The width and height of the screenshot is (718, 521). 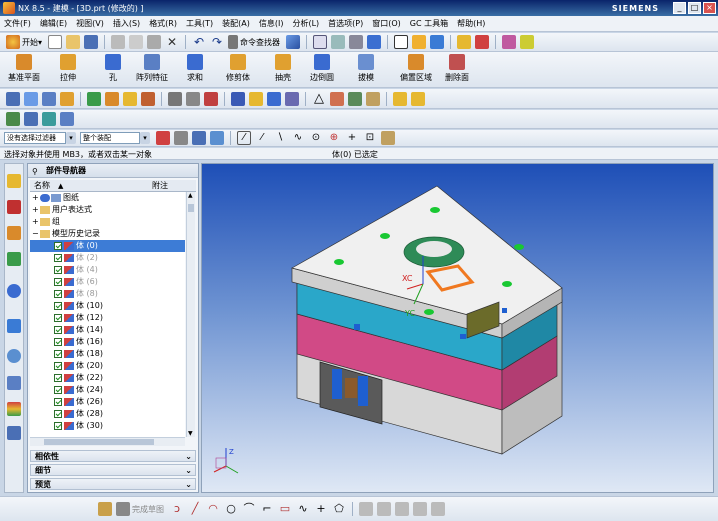 I want to click on spline-icon, so click(x=193, y=98).